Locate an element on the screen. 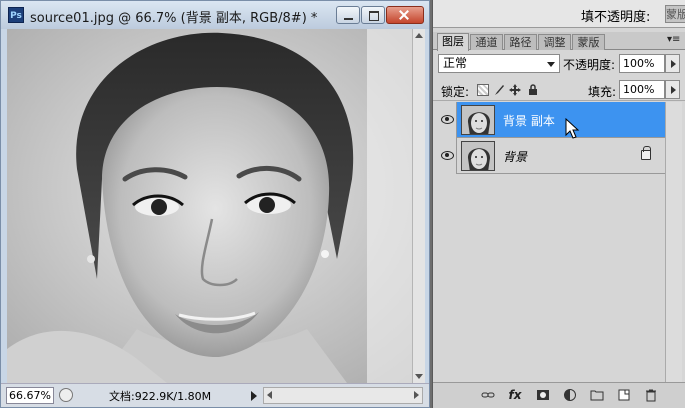  layer-row-background-copy: 背景 副本 is located at coordinates (551, 120).